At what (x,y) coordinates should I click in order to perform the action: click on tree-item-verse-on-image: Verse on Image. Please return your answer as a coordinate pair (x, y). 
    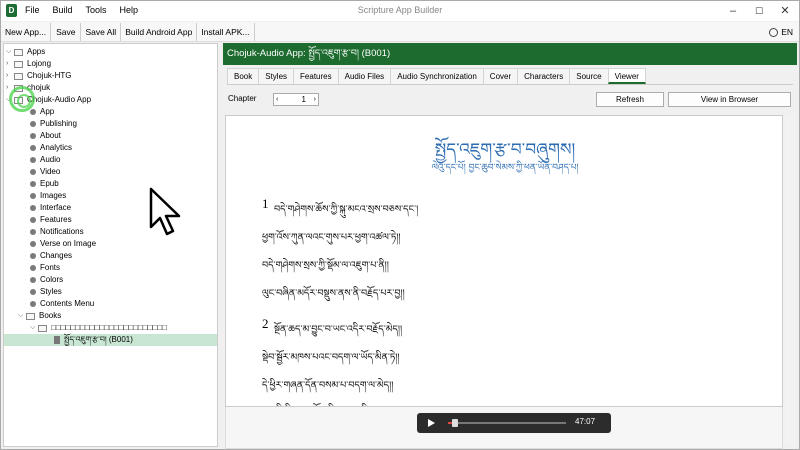
    Looking at the image, I should click on (63, 244).